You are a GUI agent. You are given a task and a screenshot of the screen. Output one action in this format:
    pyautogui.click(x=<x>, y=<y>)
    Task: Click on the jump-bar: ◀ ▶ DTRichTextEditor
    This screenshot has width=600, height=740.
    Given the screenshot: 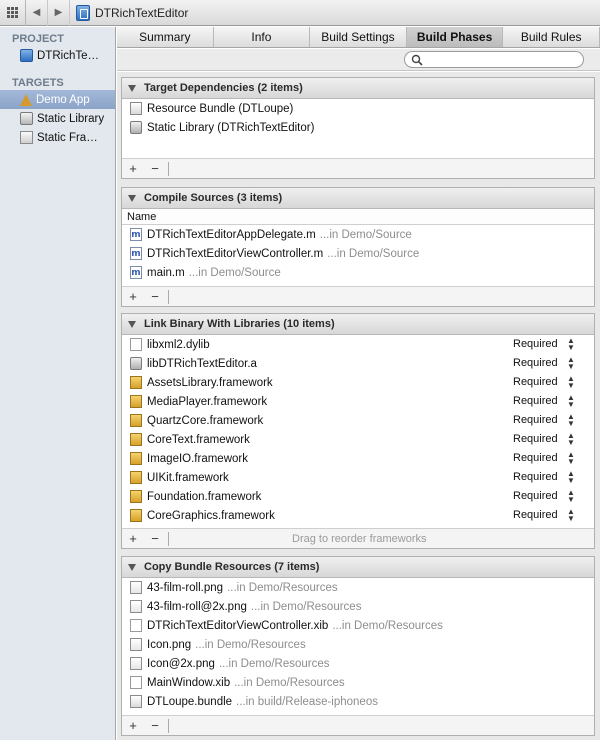 What is the action you would take?
    pyautogui.click(x=300, y=13)
    